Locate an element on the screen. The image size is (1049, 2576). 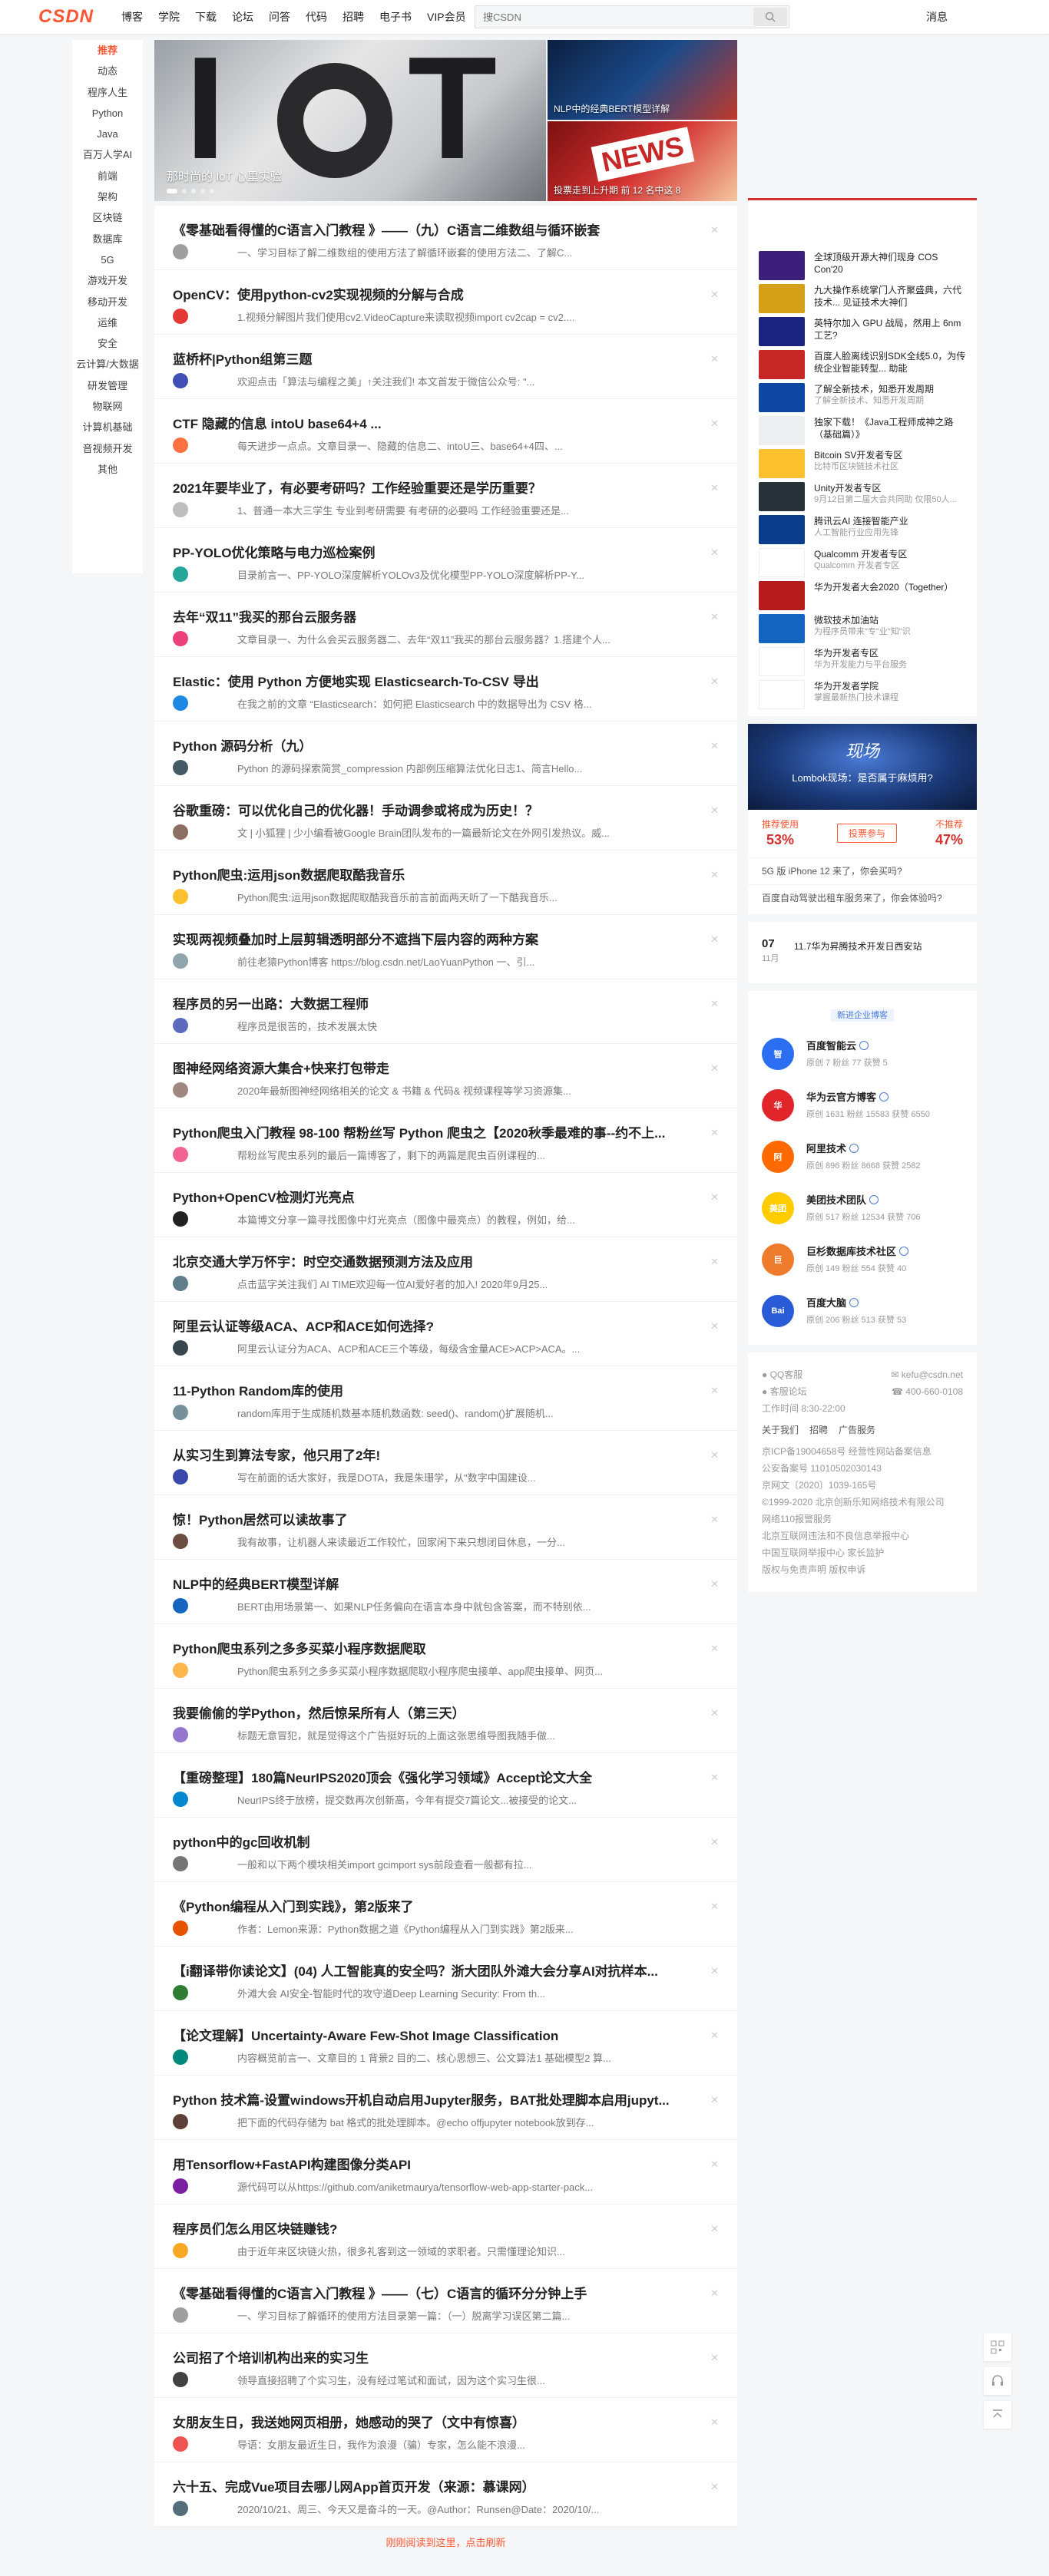
article-title: 公司招了个培训机构出来的实习生 is located at coordinates (438, 2358).